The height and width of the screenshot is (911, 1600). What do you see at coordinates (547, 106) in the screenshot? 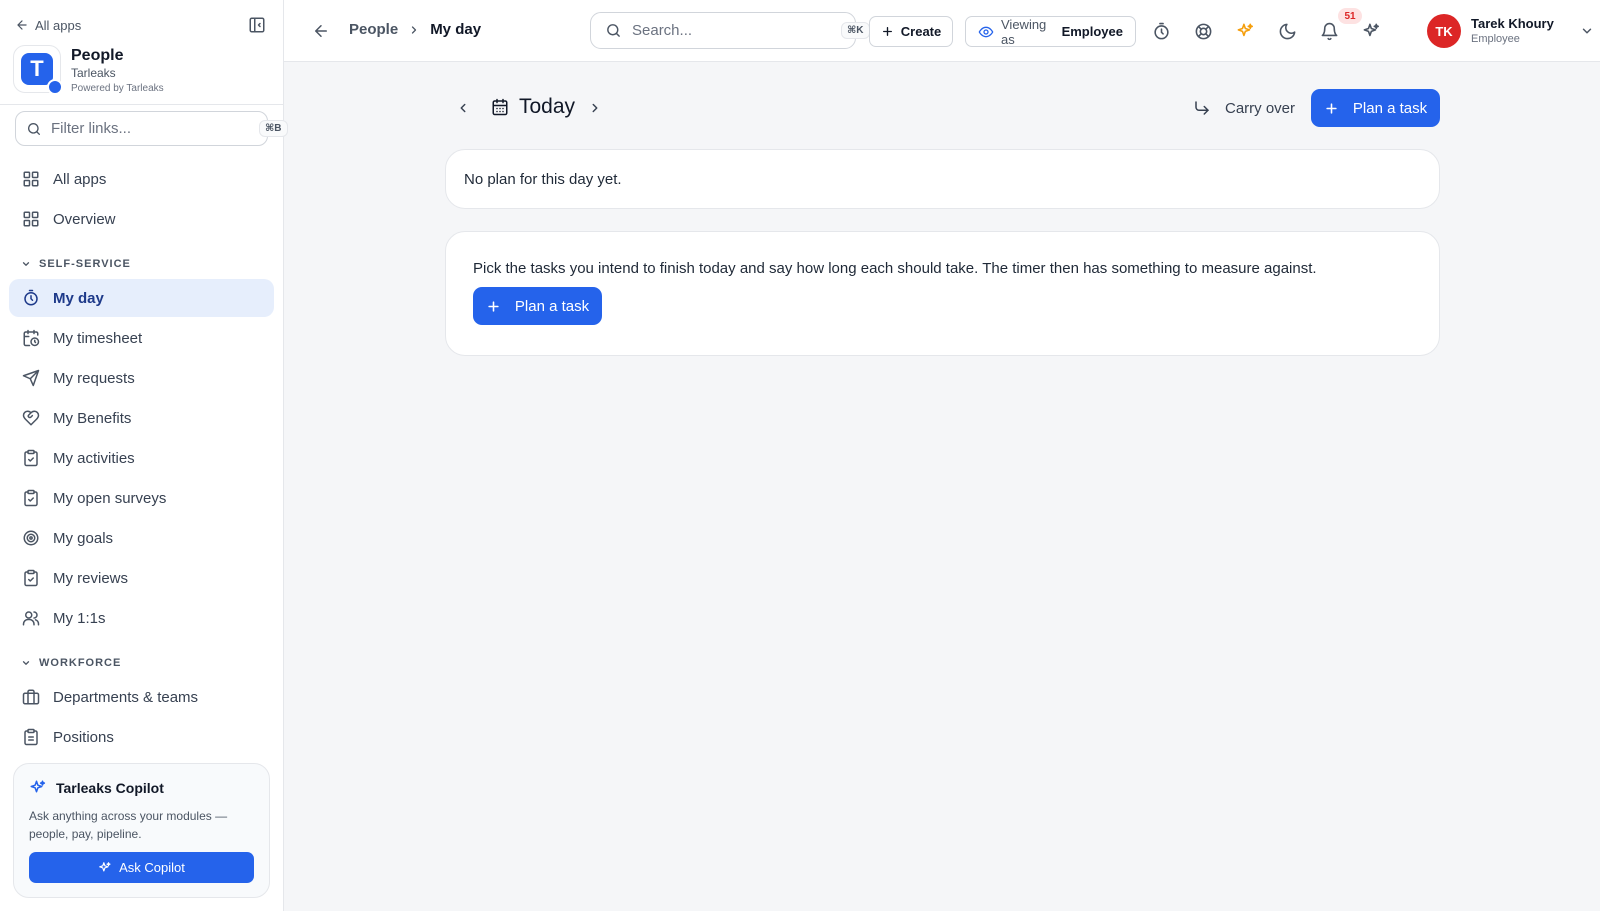
I see `day-label: Today` at bounding box center [547, 106].